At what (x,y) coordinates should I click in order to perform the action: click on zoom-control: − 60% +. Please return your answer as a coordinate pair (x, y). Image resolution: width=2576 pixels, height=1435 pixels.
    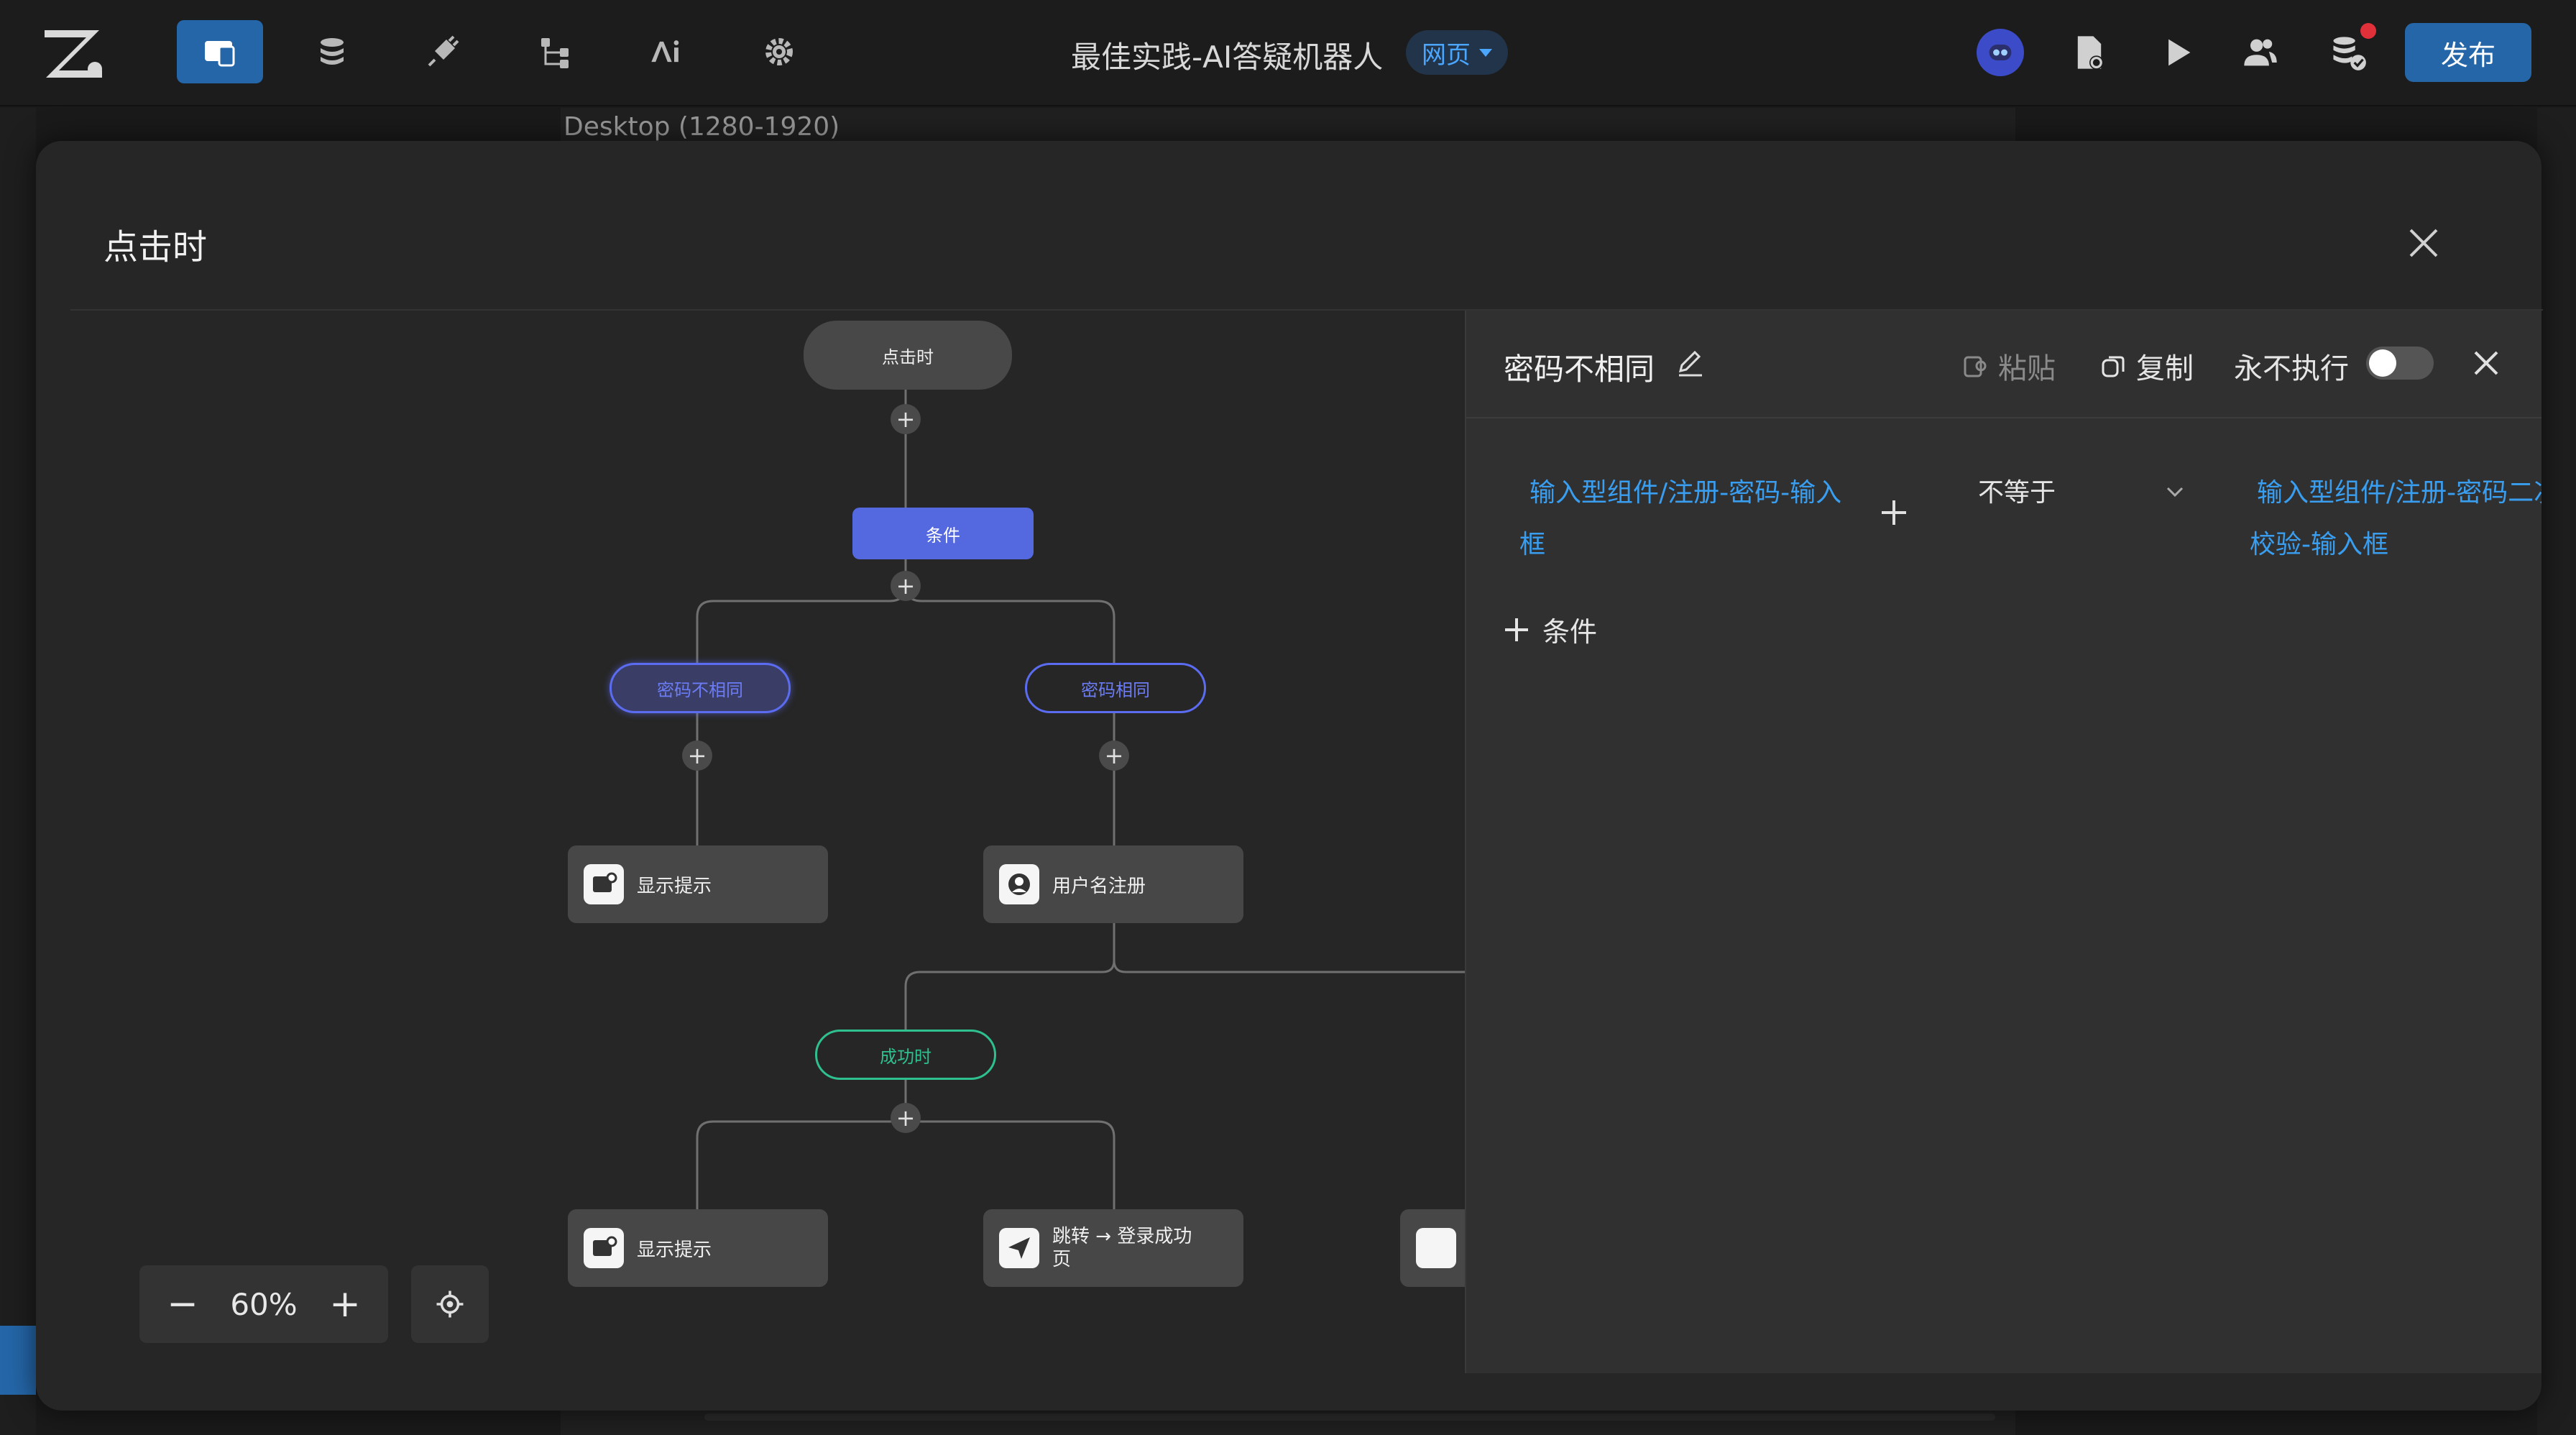
    Looking at the image, I should click on (263, 1304).